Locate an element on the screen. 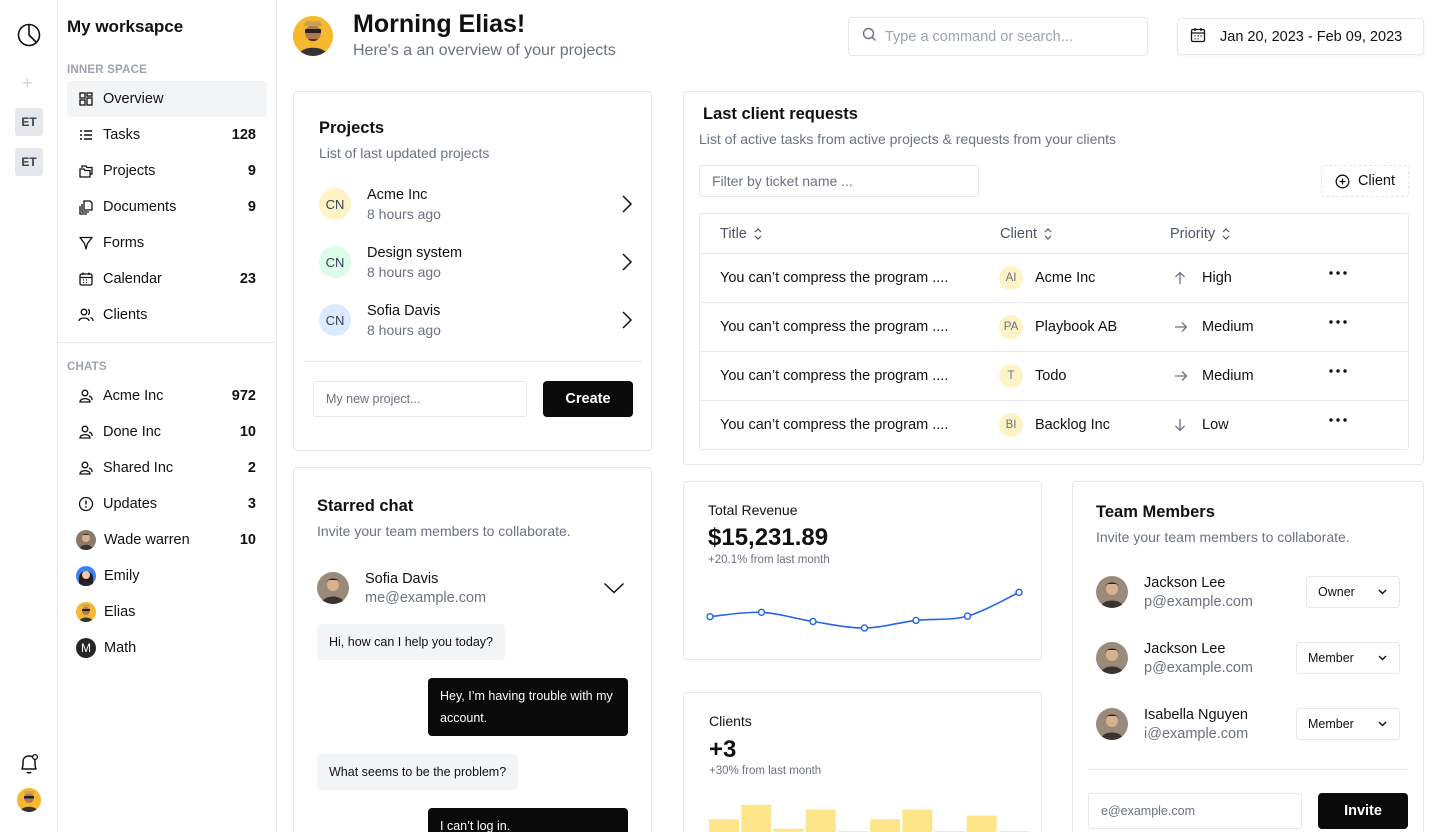  more-options-icon is located at coordinates (1338, 322).